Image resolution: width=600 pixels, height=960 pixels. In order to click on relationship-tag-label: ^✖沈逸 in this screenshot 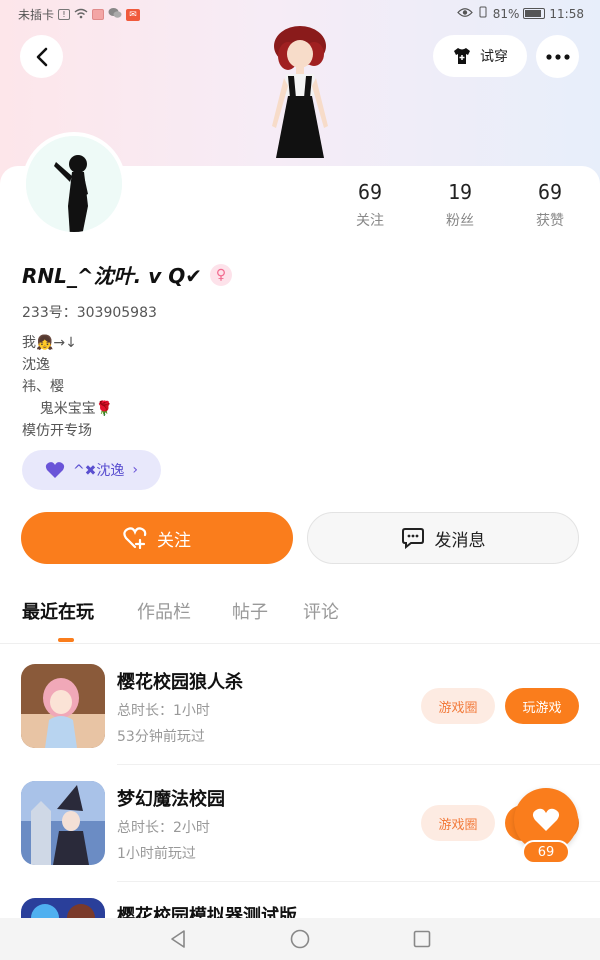, I will do `click(98, 471)`.